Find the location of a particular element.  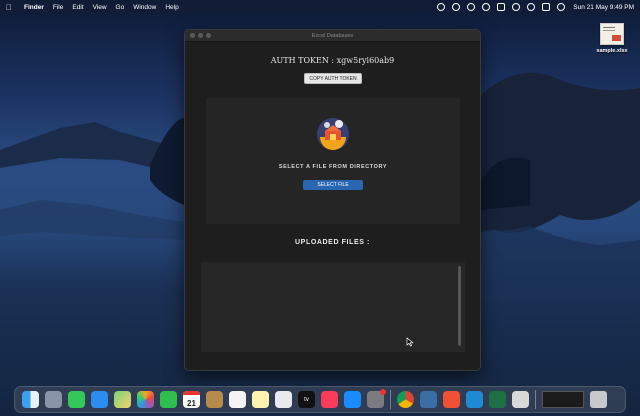

desktop-file: sample.xlsx is located at coordinates (612, 38).